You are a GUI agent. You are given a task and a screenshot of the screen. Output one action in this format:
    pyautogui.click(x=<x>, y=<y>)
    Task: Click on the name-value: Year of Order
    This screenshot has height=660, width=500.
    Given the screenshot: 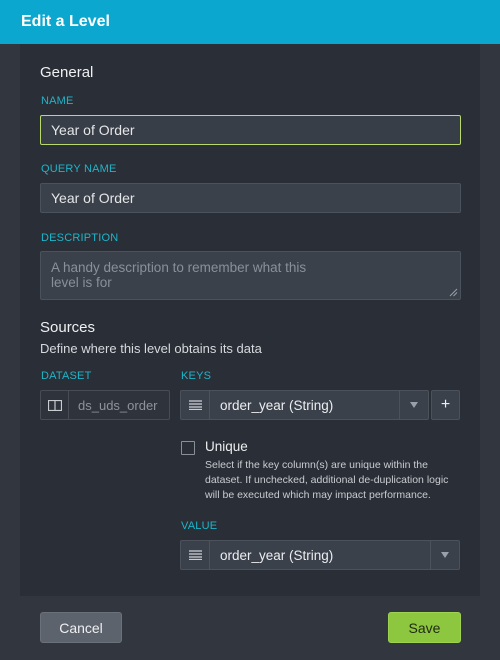 What is the action you would take?
    pyautogui.click(x=93, y=130)
    